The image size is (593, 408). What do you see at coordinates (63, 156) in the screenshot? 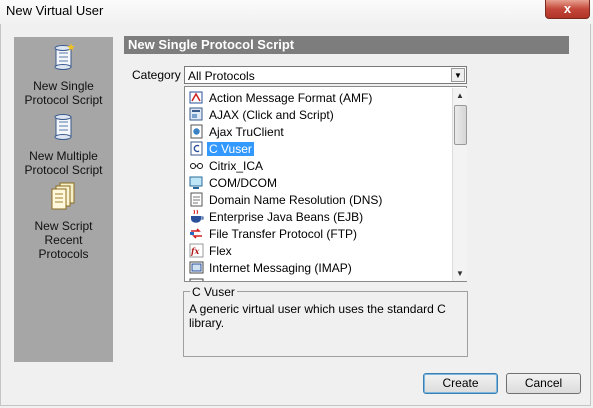
I see `sidebar-item-label: New Multiple` at bounding box center [63, 156].